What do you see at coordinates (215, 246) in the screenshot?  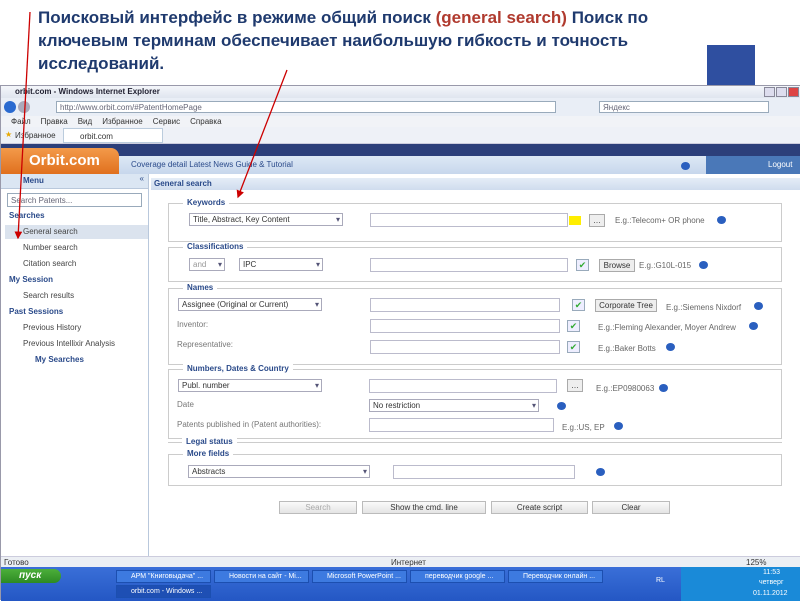 I see `classifications-legend: Classifications` at bounding box center [215, 246].